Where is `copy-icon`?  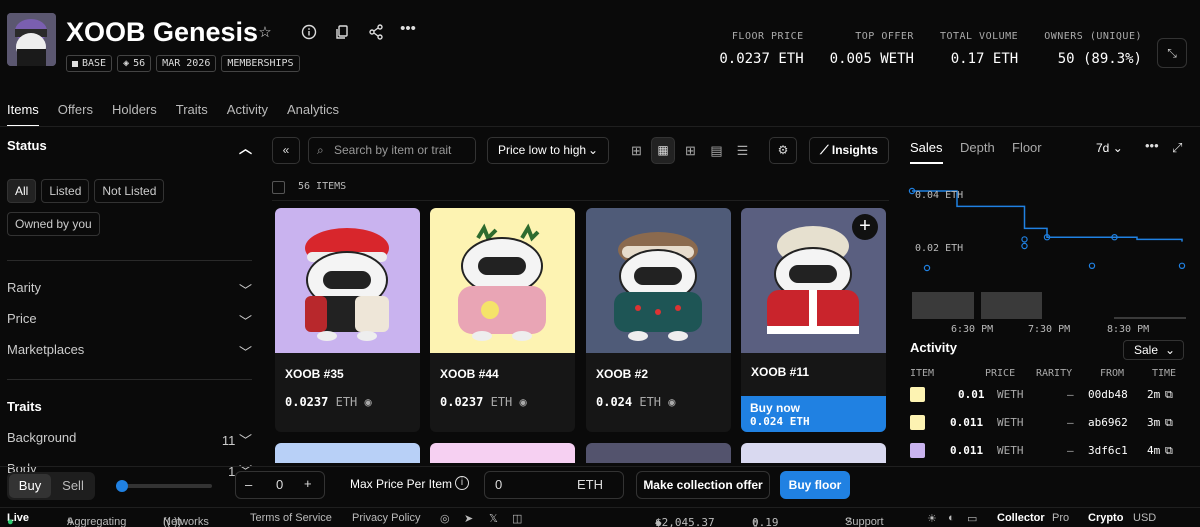
copy-icon is located at coordinates (342, 33).